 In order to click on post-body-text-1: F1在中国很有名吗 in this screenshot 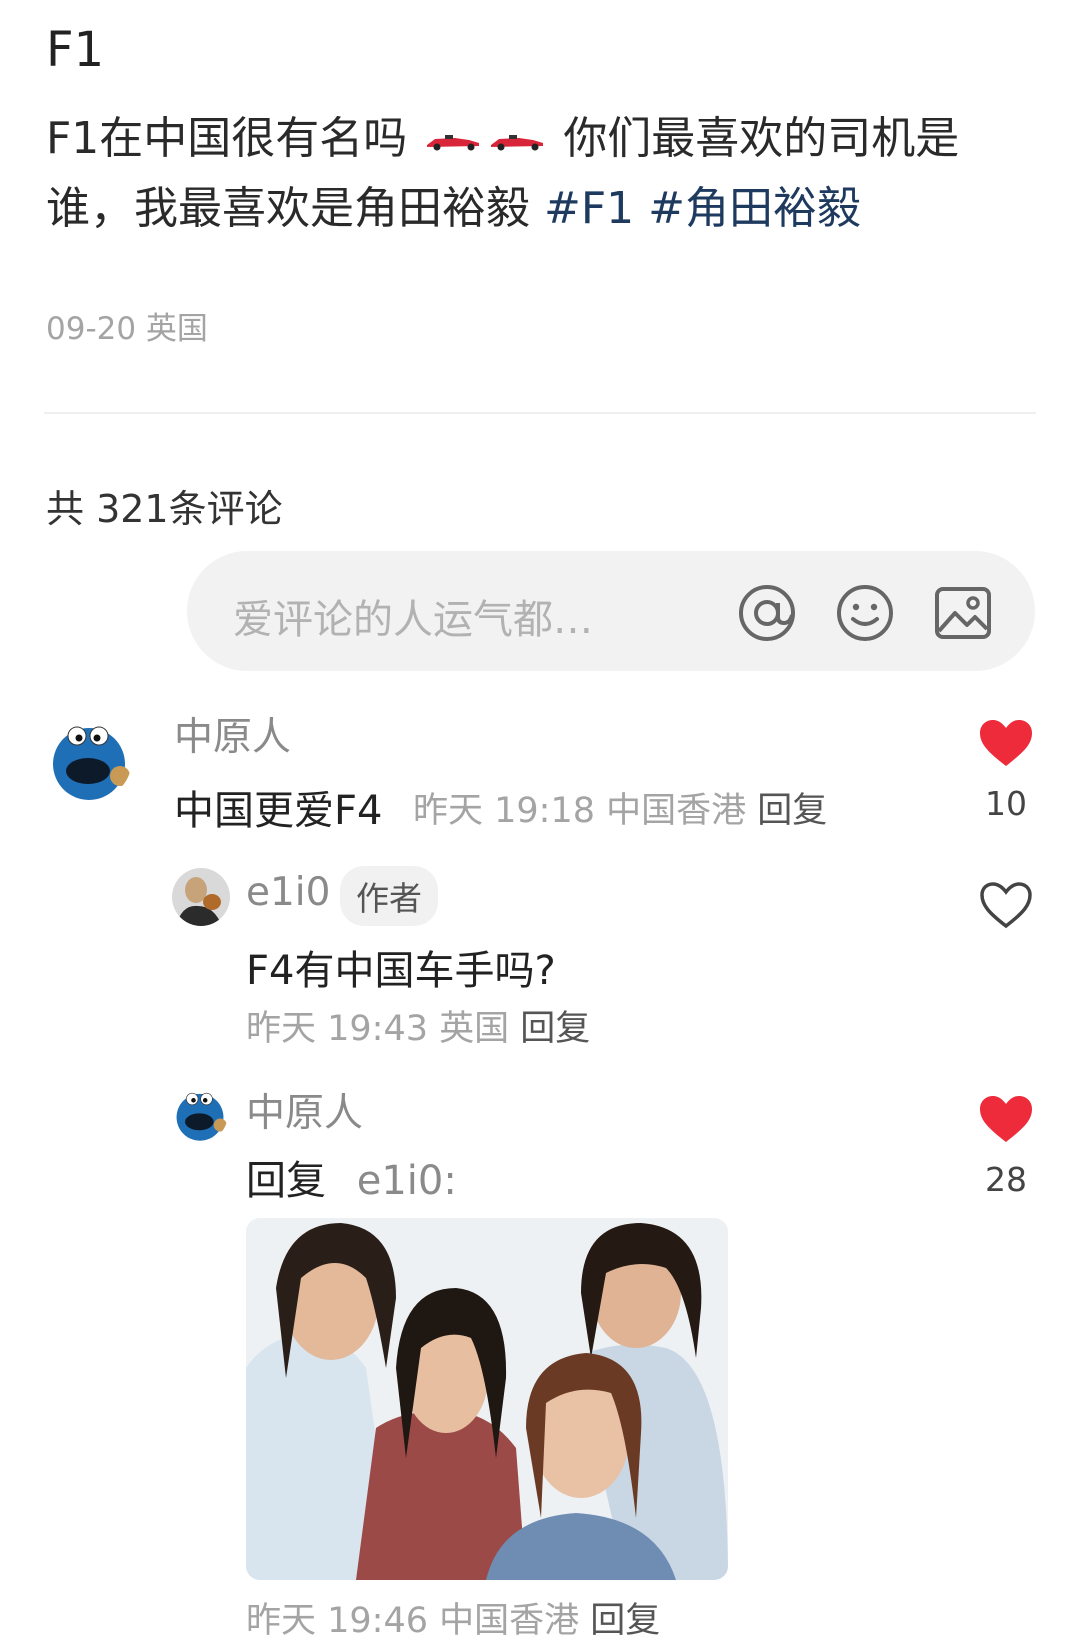, I will do `click(227, 138)`.